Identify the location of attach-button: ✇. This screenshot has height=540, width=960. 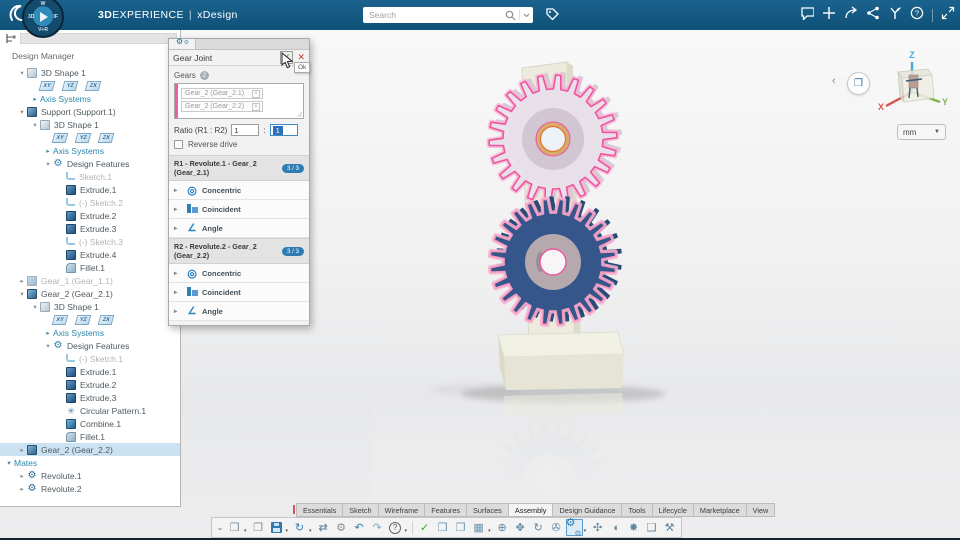
(556, 527).